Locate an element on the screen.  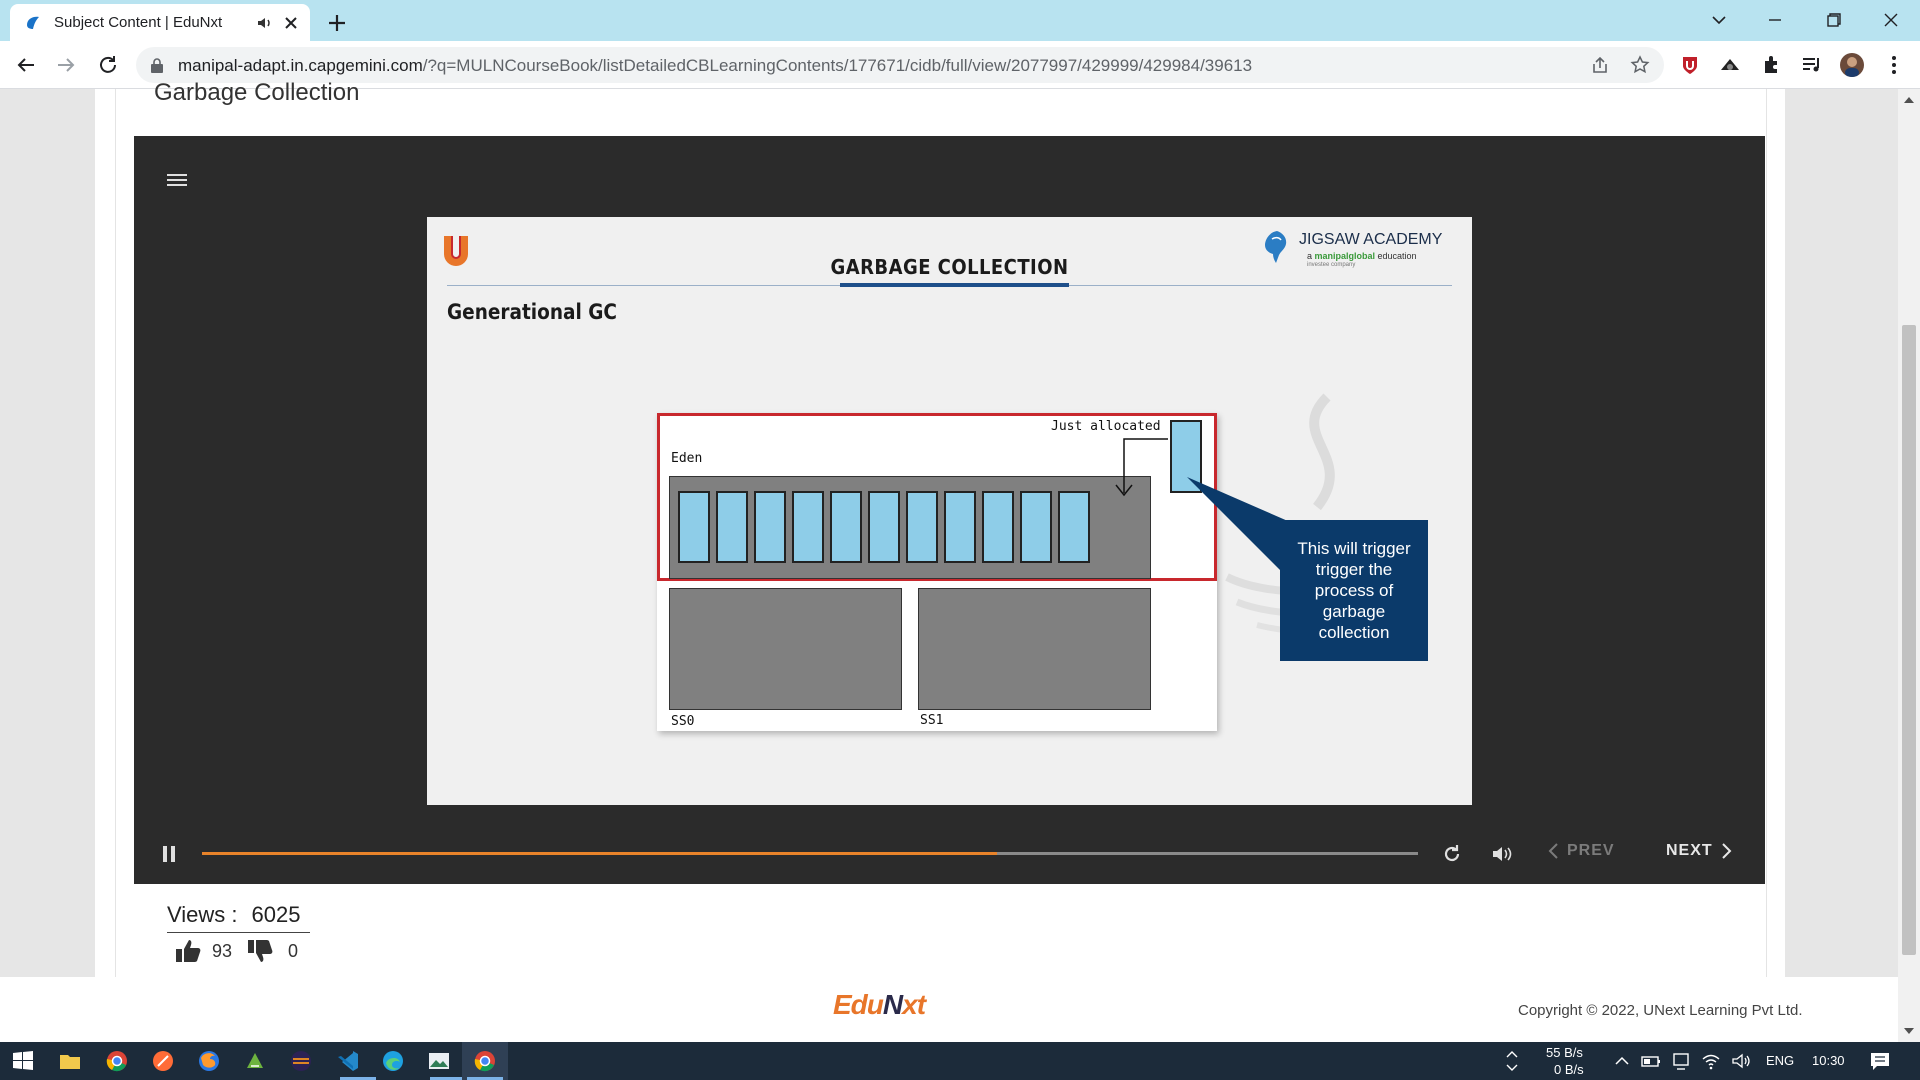
close-window-icon is located at coordinates (1891, 20).